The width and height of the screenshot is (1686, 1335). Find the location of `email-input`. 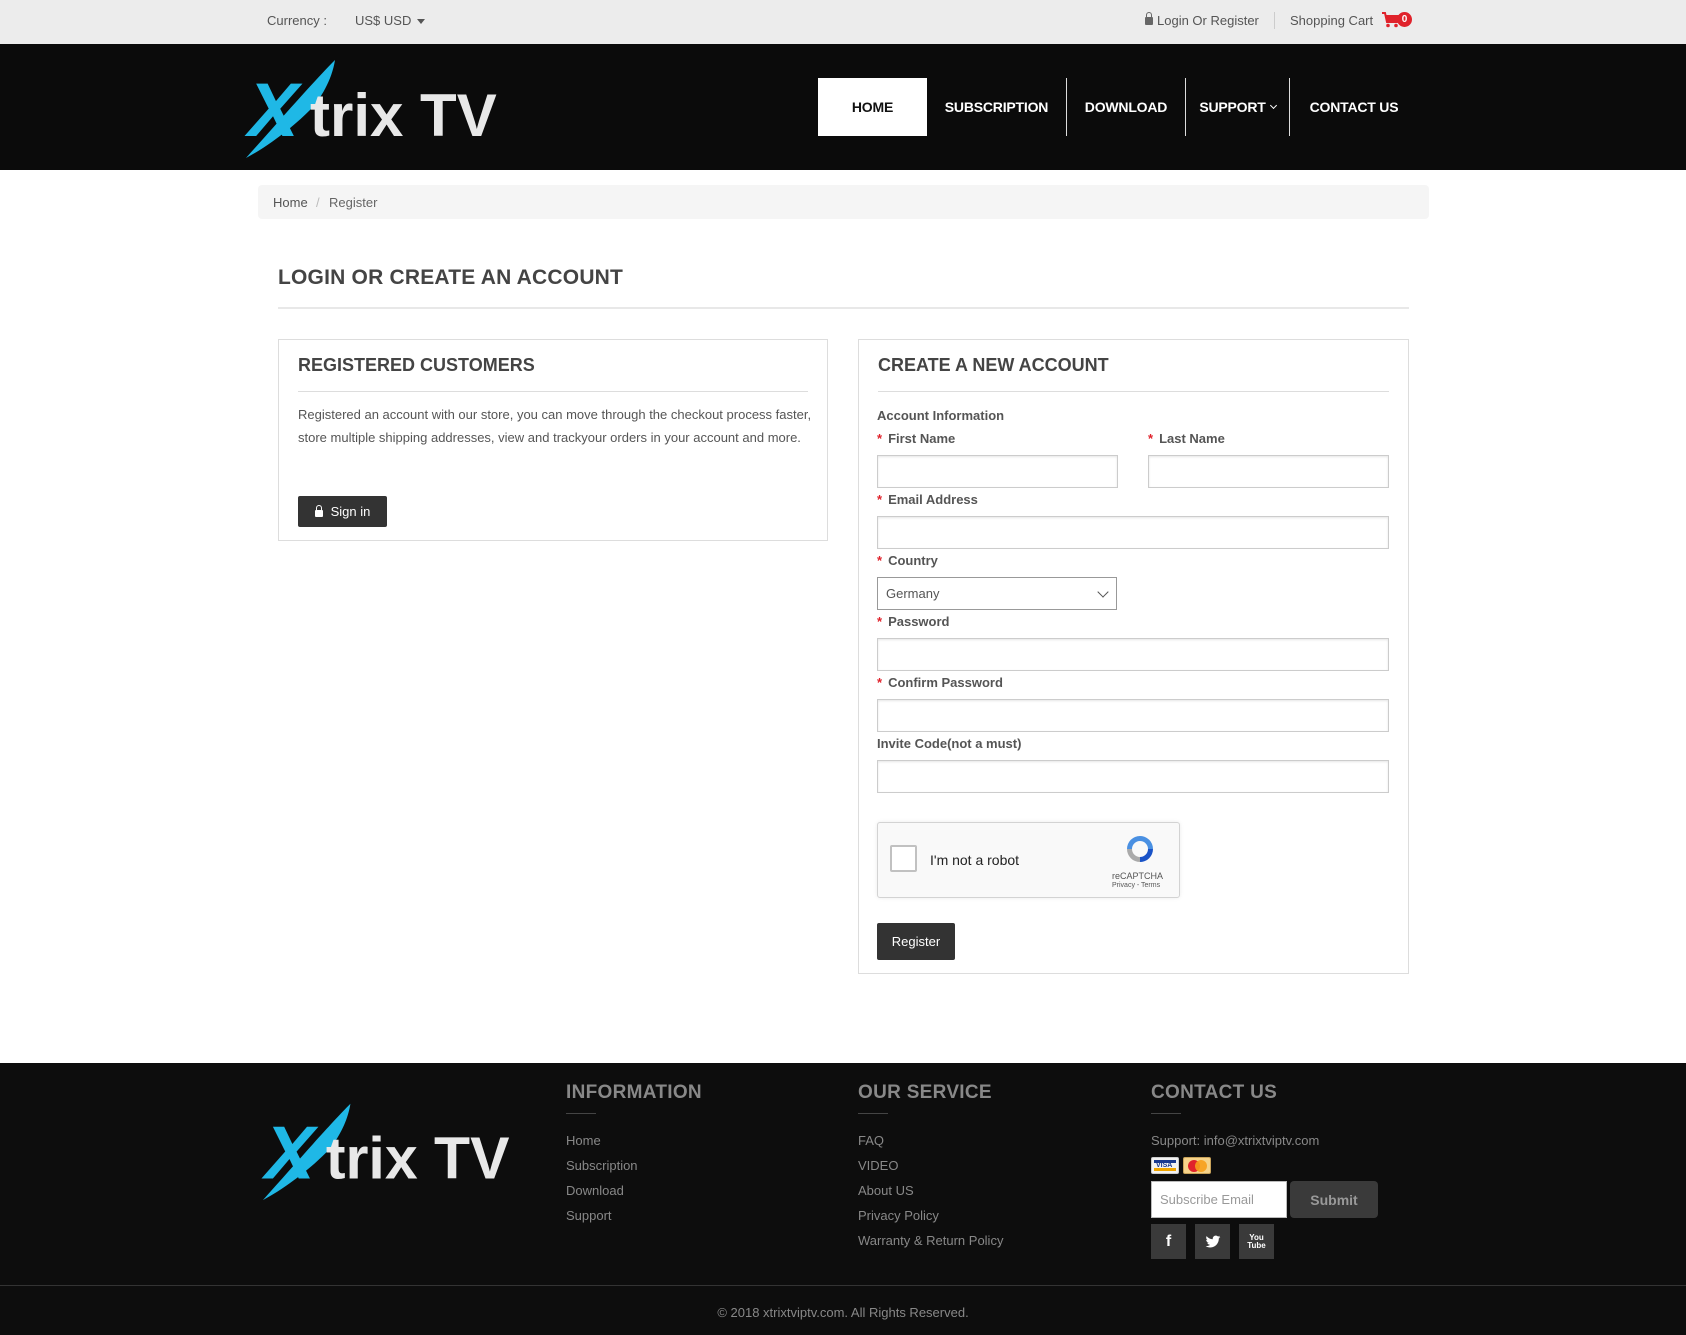

email-input is located at coordinates (1133, 532).